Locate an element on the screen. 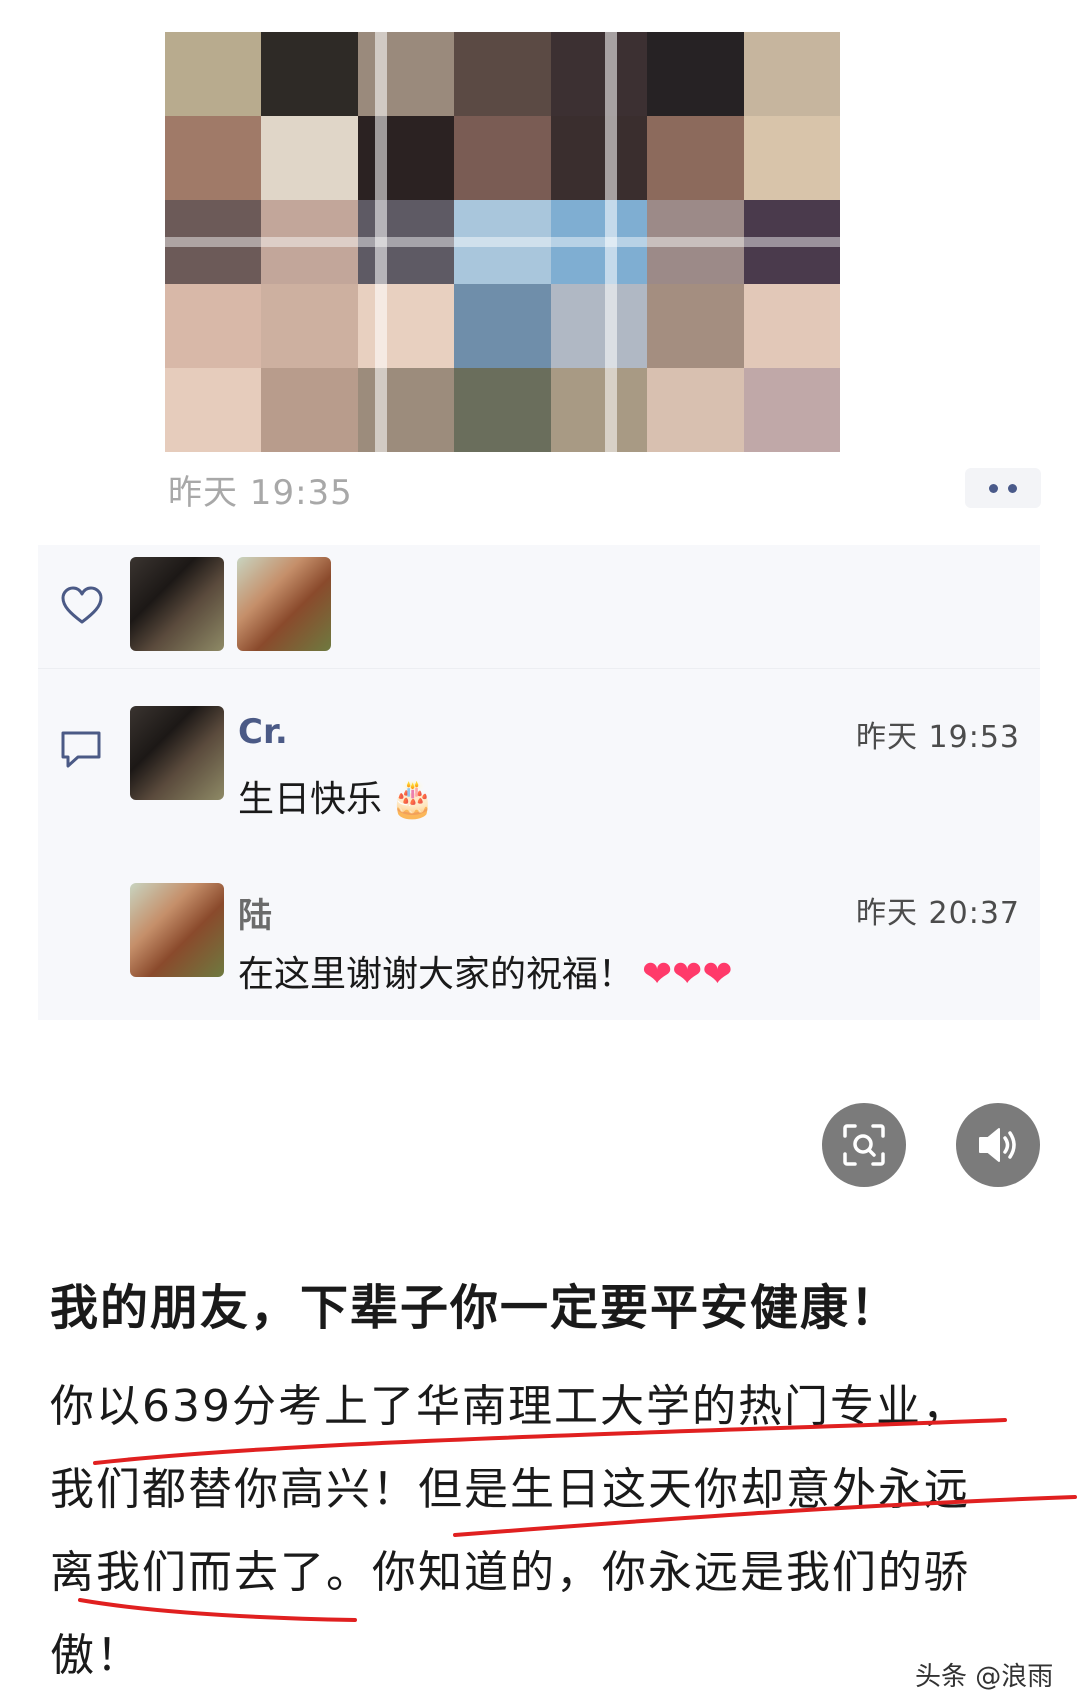  image-search-button is located at coordinates (864, 1145).